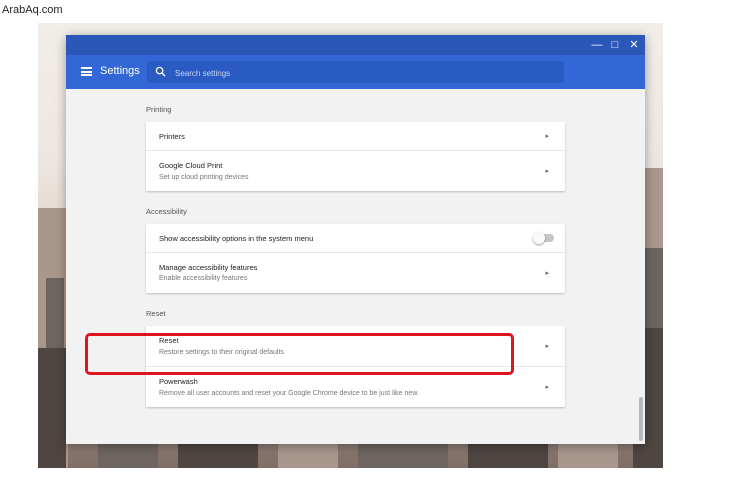 This screenshot has width=755, height=484. I want to click on scrollbar-thumb, so click(641, 419).